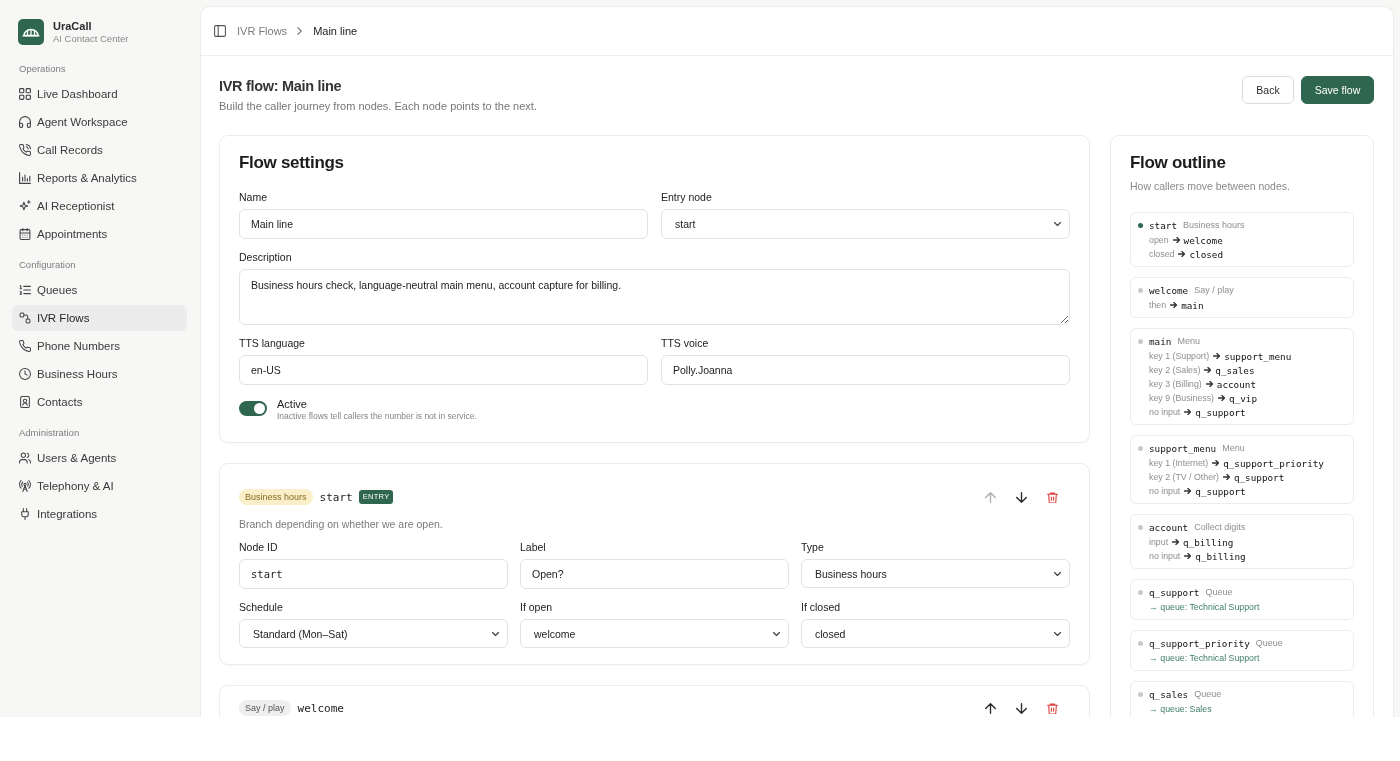 The height and width of the screenshot is (761, 1400). What do you see at coordinates (1242, 239) in the screenshot?
I see `outline-node: start Business hours open welcome closed closed` at bounding box center [1242, 239].